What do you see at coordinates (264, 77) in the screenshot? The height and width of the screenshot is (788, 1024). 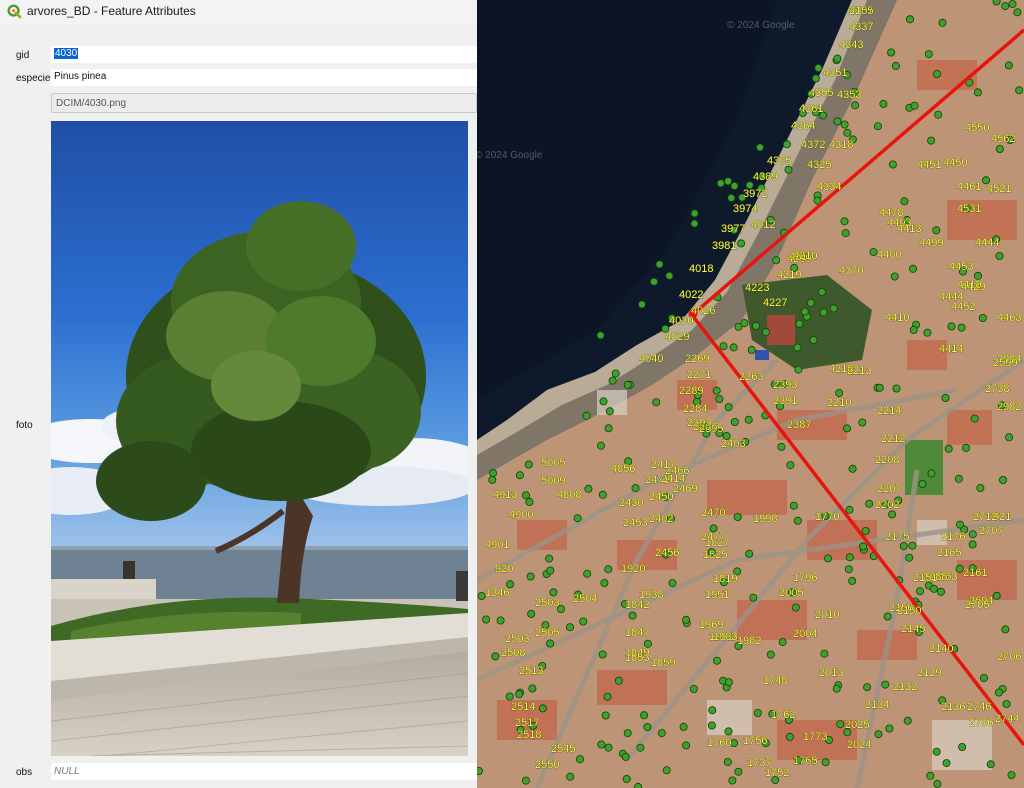 I see `especie-field: Pinus pinea` at bounding box center [264, 77].